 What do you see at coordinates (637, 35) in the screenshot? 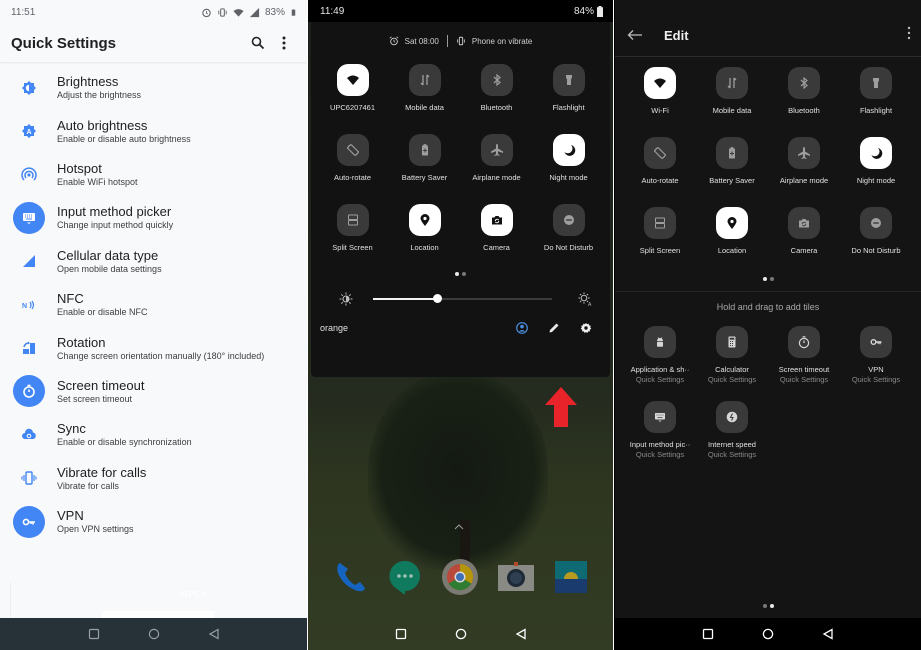
I see `back-button` at bounding box center [637, 35].